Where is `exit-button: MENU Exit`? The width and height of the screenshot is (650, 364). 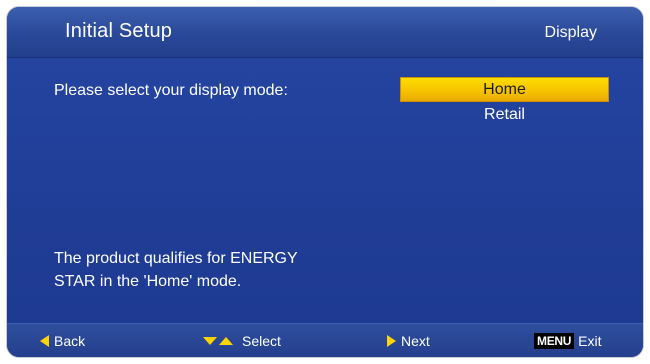 exit-button: MENU Exit is located at coordinates (567, 341).